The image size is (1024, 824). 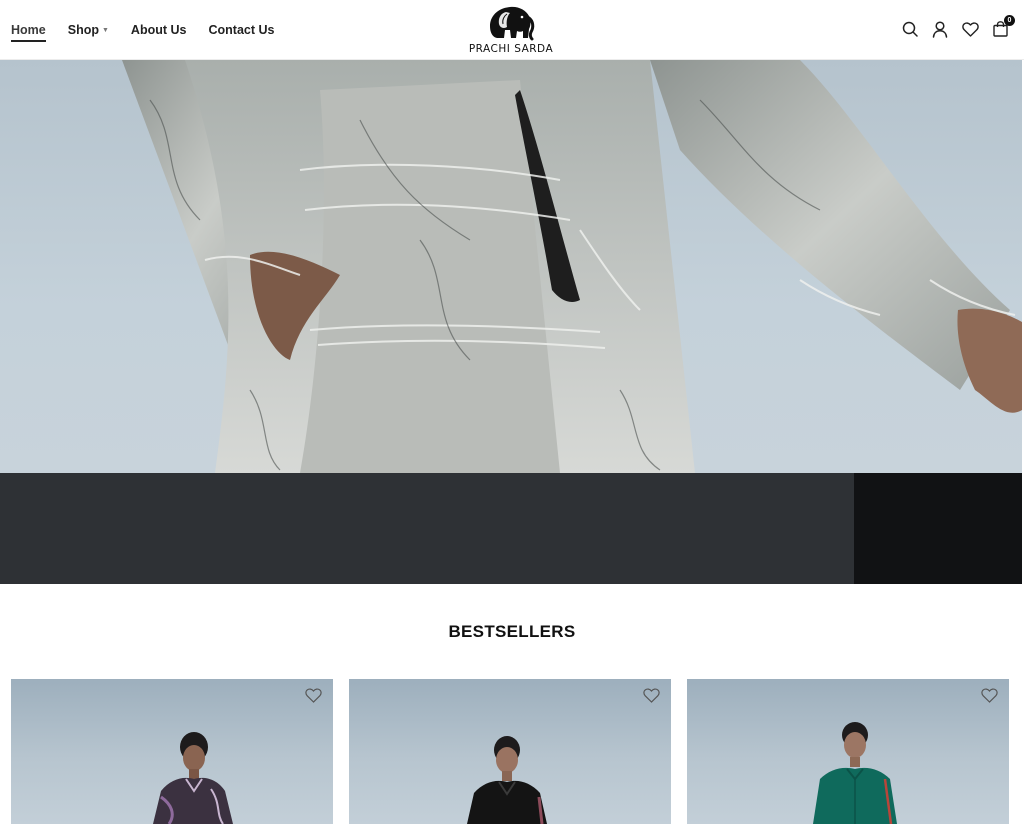 What do you see at coordinates (511, 49) in the screenshot?
I see `brand-name: PRACHI SARDA` at bounding box center [511, 49].